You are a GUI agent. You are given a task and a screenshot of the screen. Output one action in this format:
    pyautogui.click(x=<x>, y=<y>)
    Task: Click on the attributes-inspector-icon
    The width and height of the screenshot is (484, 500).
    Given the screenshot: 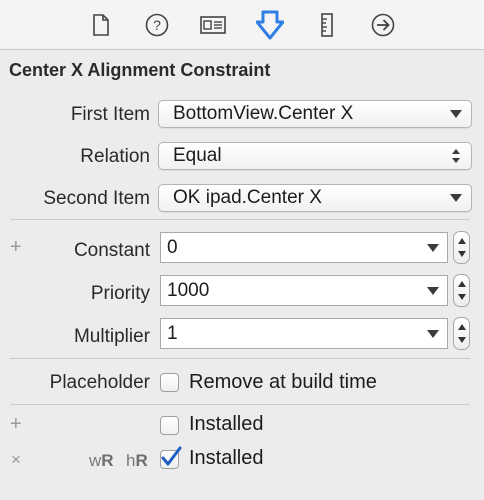 What is the action you would take?
    pyautogui.click(x=270, y=25)
    